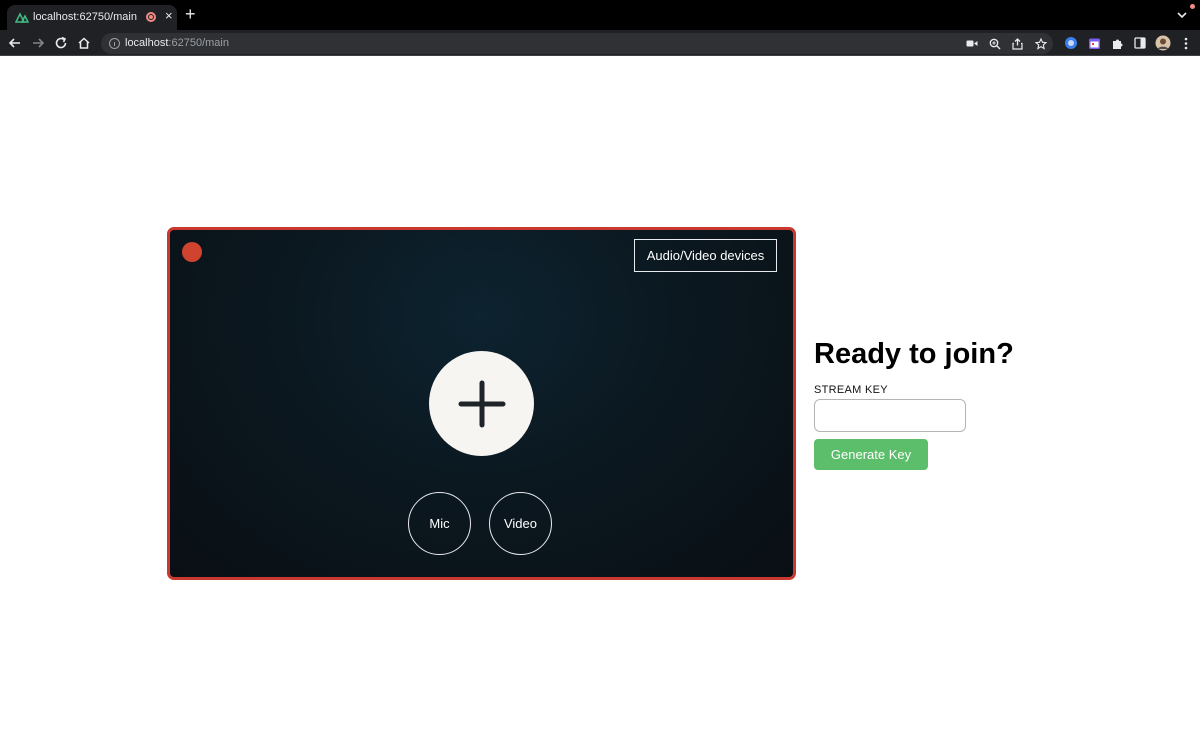 Image resolution: width=1200 pixels, height=750 pixels. I want to click on video-toggle-button: Video, so click(520, 523).